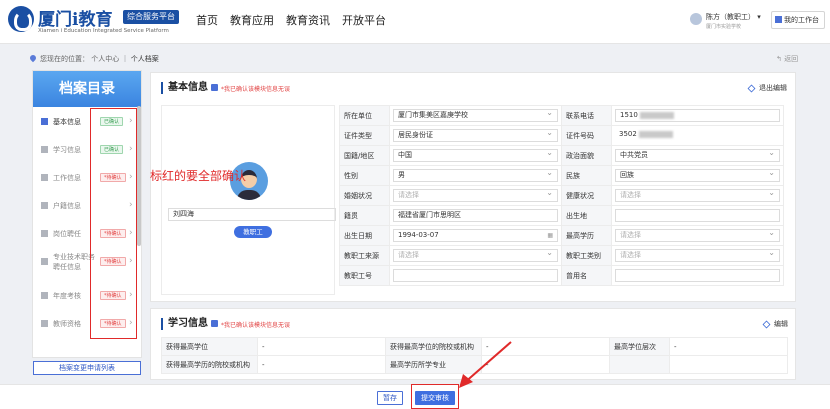  I want to click on form-row: 性别男 民族回族, so click(561, 175).